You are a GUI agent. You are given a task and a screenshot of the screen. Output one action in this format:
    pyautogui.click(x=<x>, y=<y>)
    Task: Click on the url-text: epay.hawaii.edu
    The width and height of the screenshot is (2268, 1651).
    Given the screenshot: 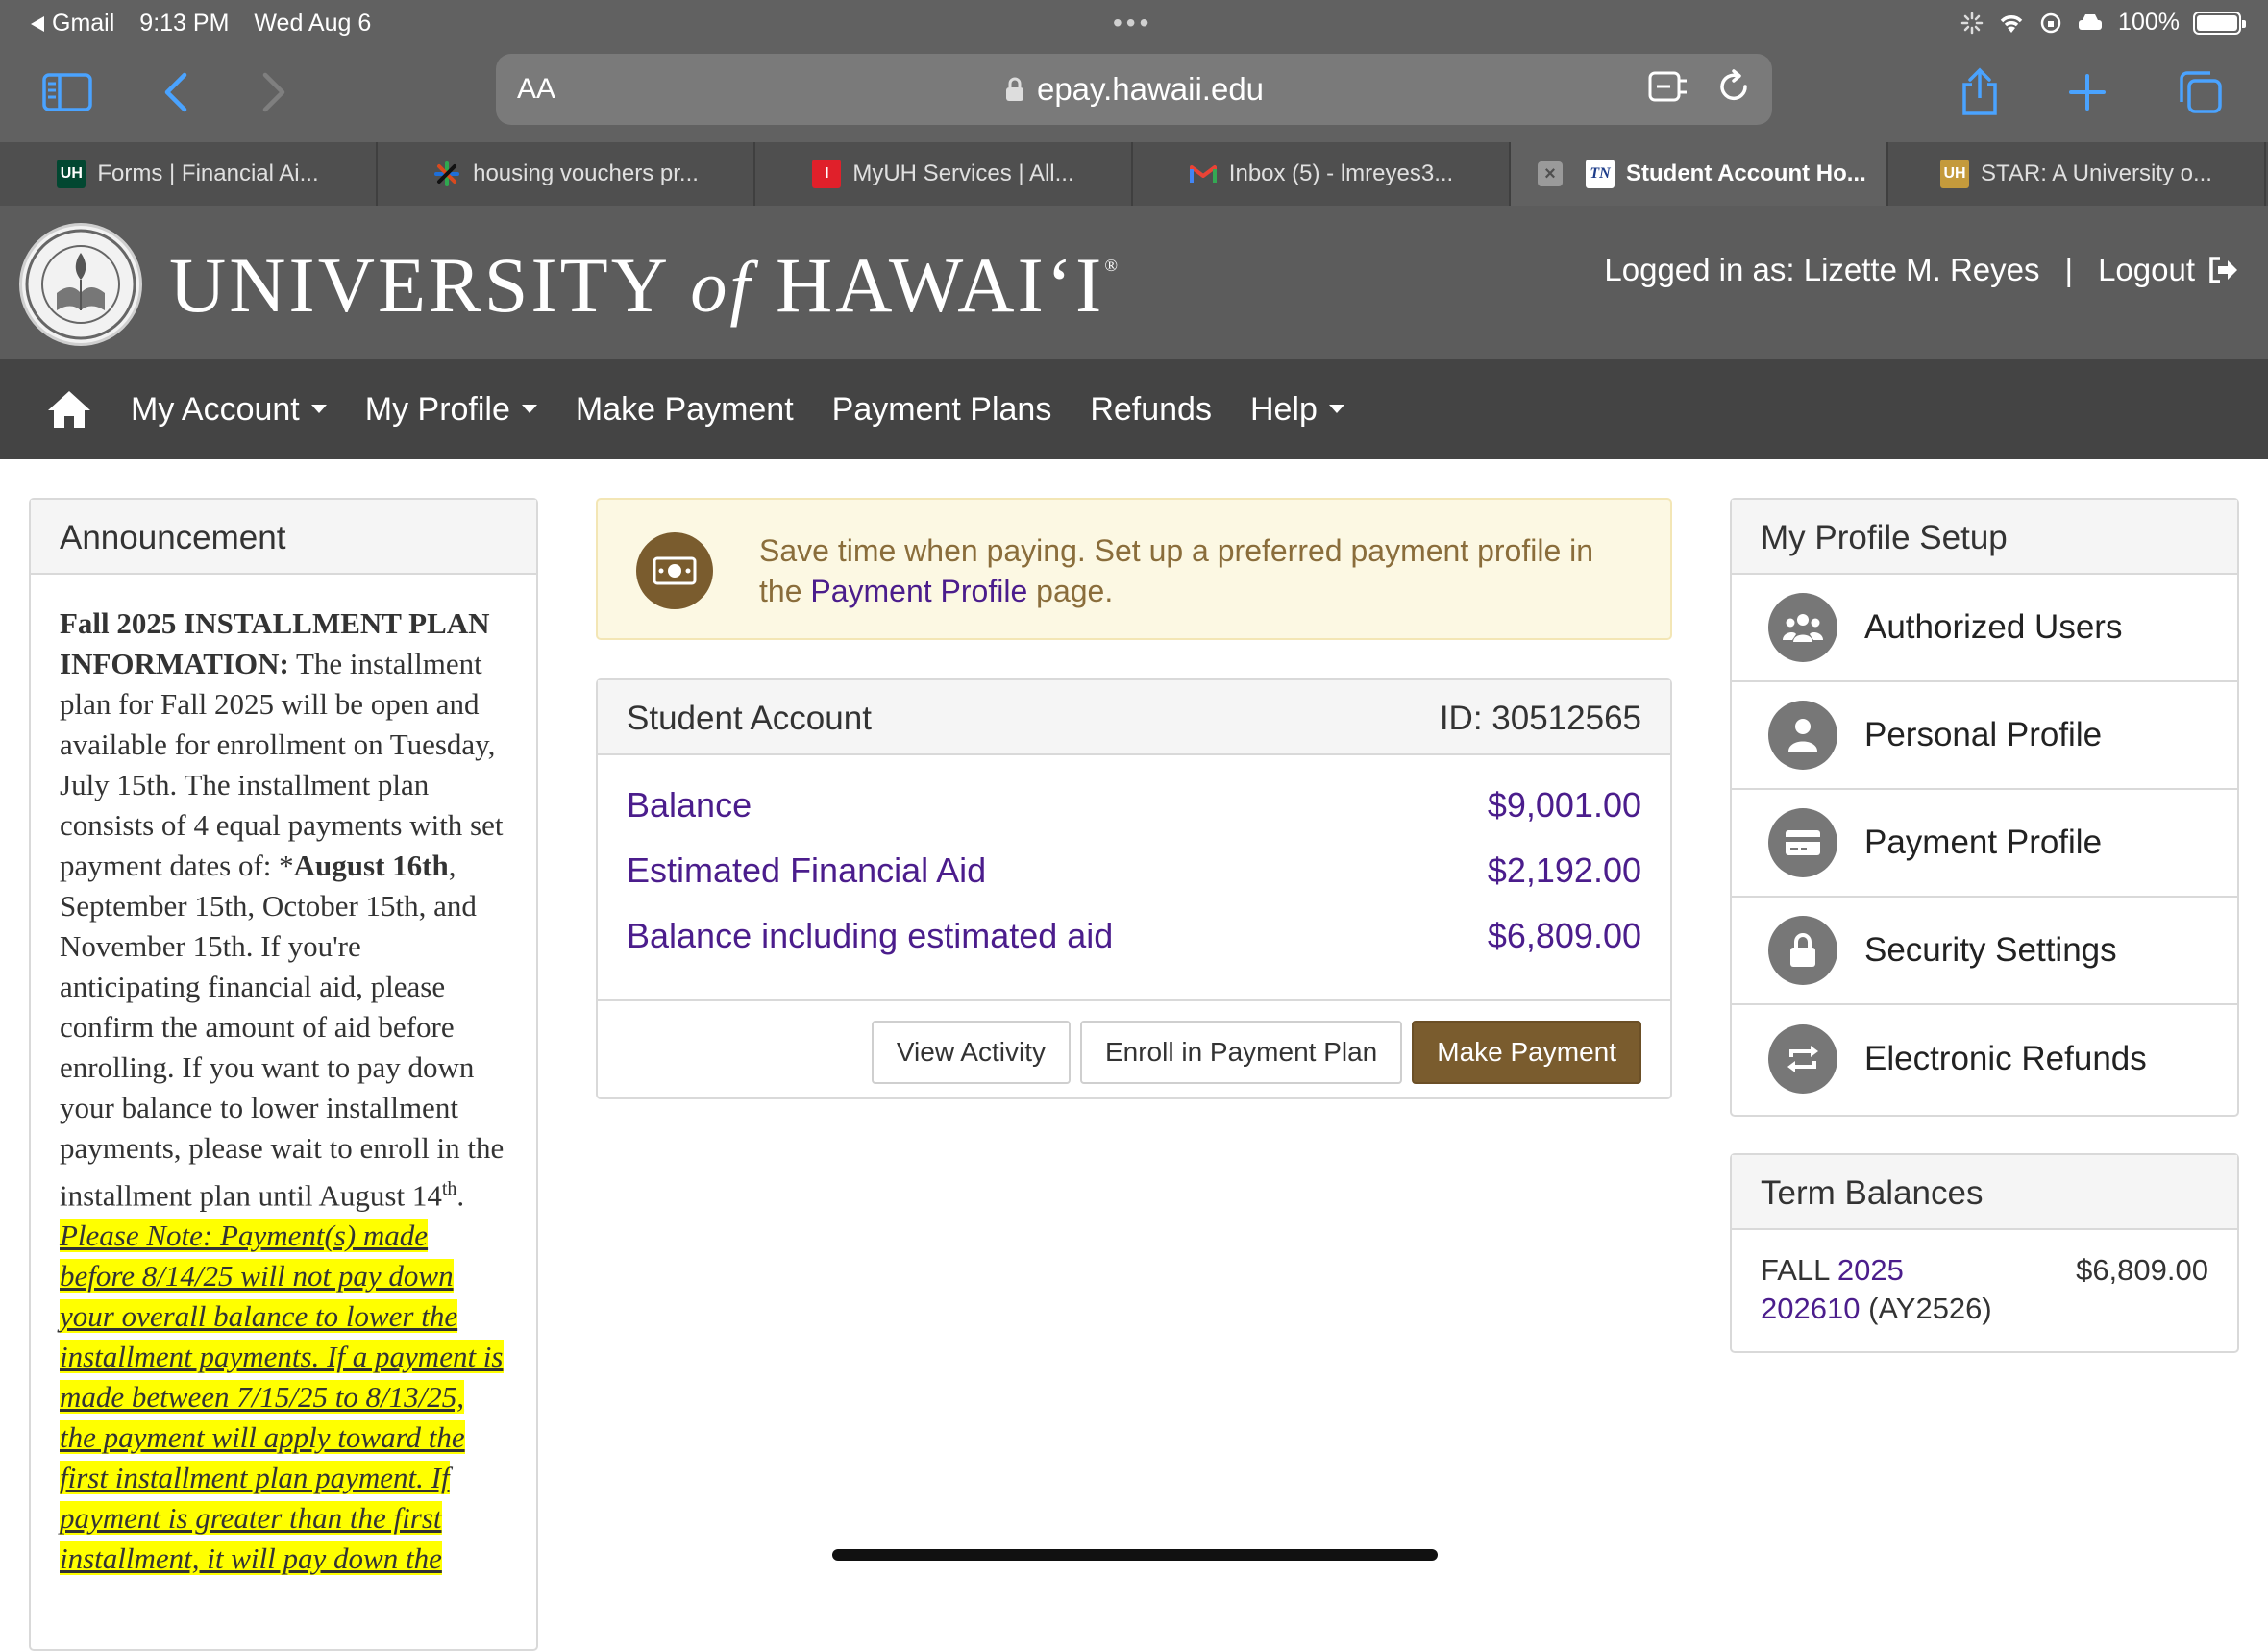 What is the action you would take?
    pyautogui.click(x=1150, y=89)
    